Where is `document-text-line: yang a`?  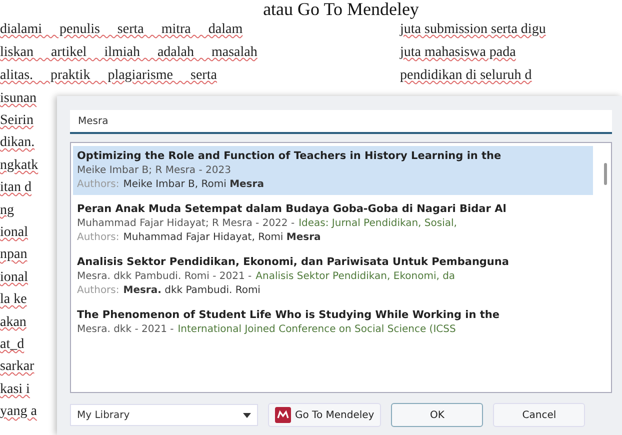
document-text-line: yang a is located at coordinates (18, 412).